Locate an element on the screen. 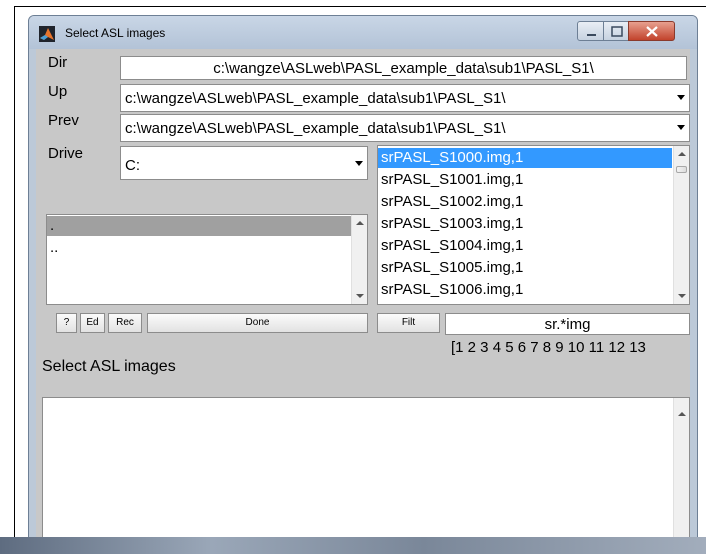  frames-input: [1 2 3 4 5 6 7 8 9 10 11 12 13 is located at coordinates (567, 348).